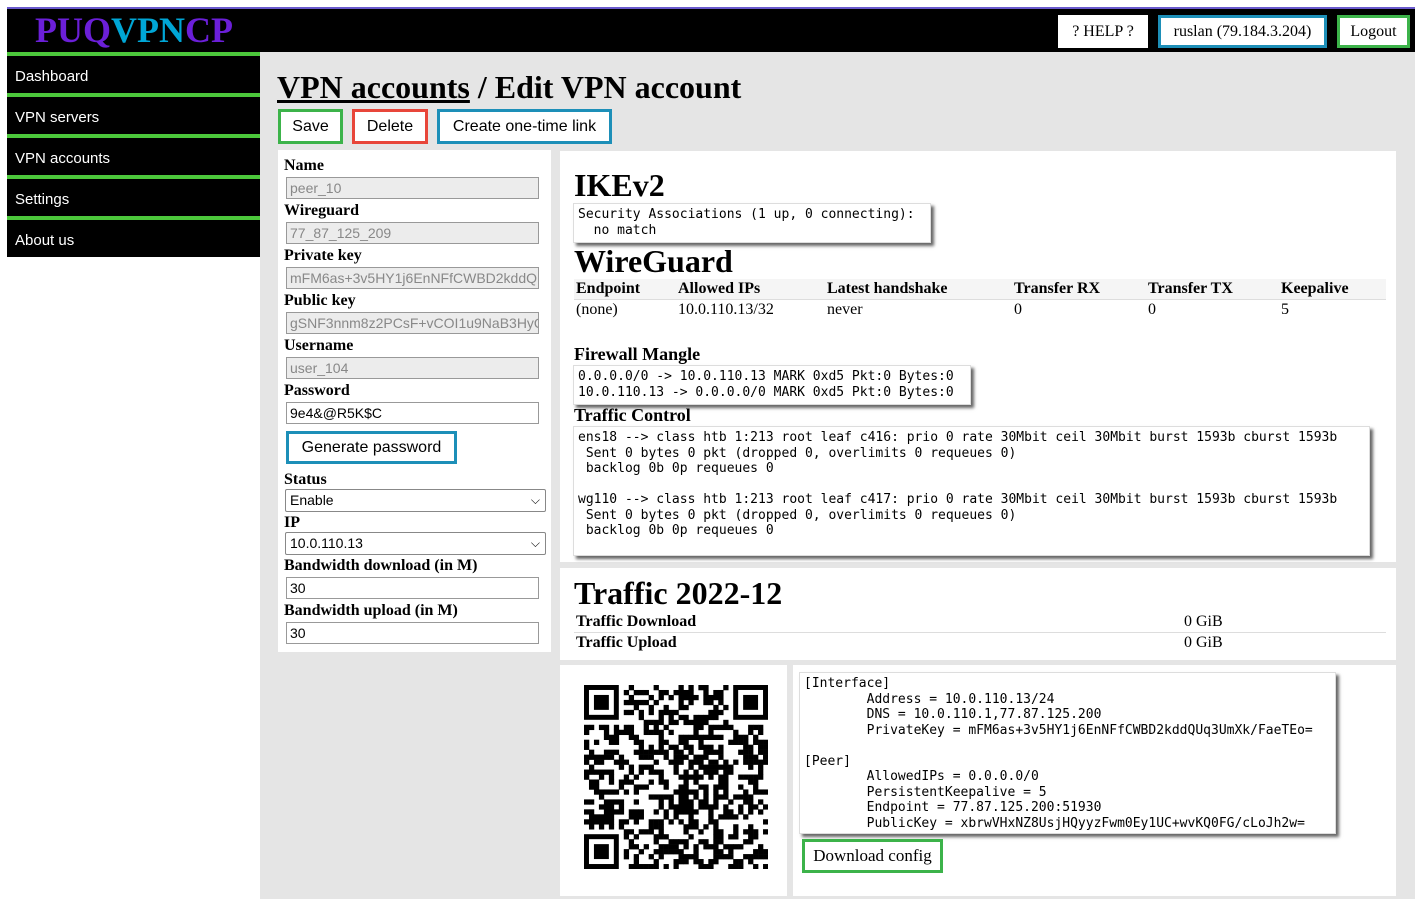  Describe the element at coordinates (412, 368) in the screenshot. I see `username-field: user_104` at that location.